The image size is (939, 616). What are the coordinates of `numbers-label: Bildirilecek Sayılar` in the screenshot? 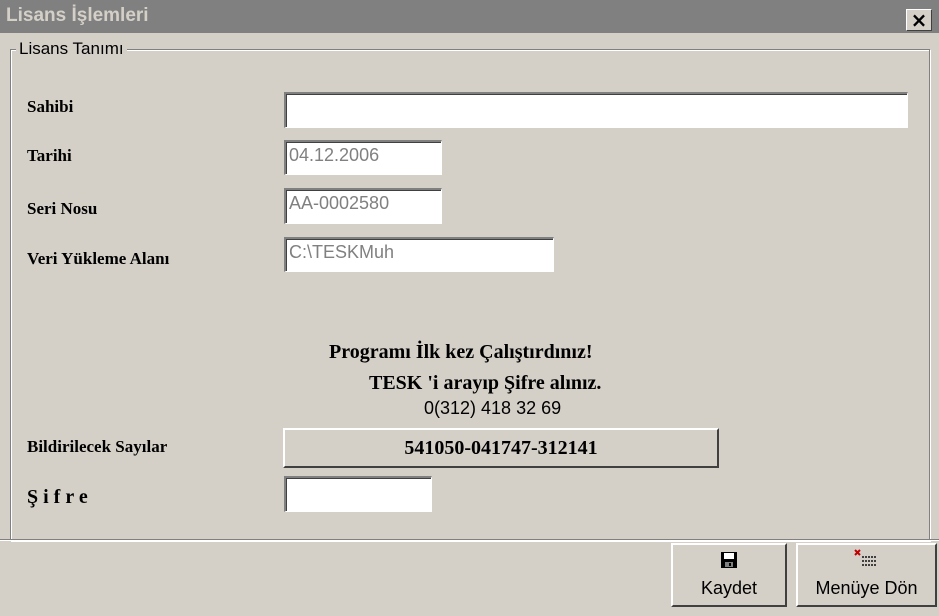 It's located at (97, 446).